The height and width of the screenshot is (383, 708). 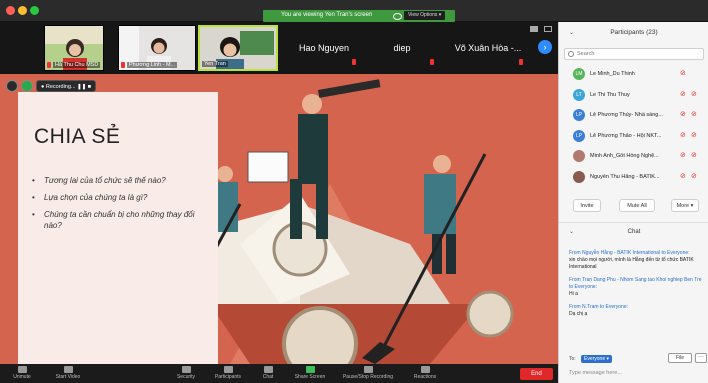 I want to click on video-thumb-yentran: Yen Tran, so click(x=238, y=48).